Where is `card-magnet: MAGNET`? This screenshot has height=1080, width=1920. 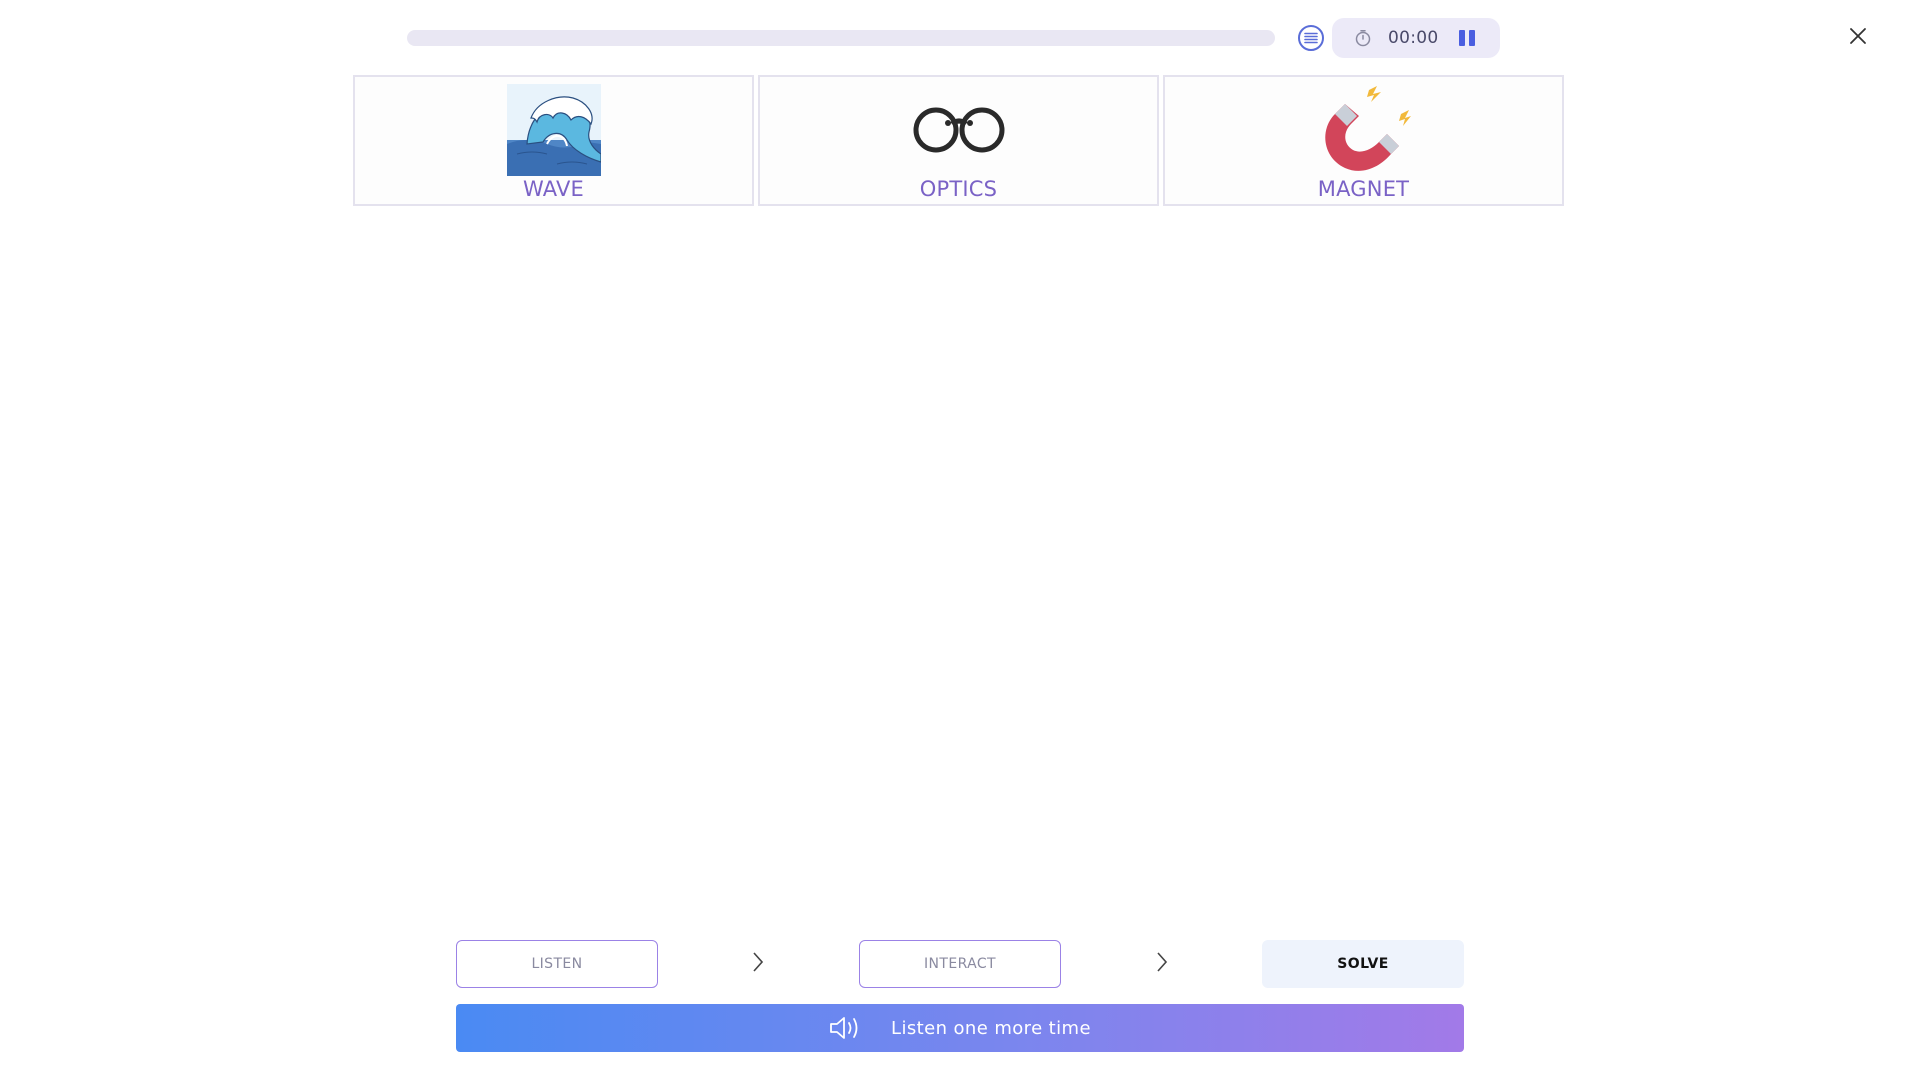 card-magnet: MAGNET is located at coordinates (1363, 140).